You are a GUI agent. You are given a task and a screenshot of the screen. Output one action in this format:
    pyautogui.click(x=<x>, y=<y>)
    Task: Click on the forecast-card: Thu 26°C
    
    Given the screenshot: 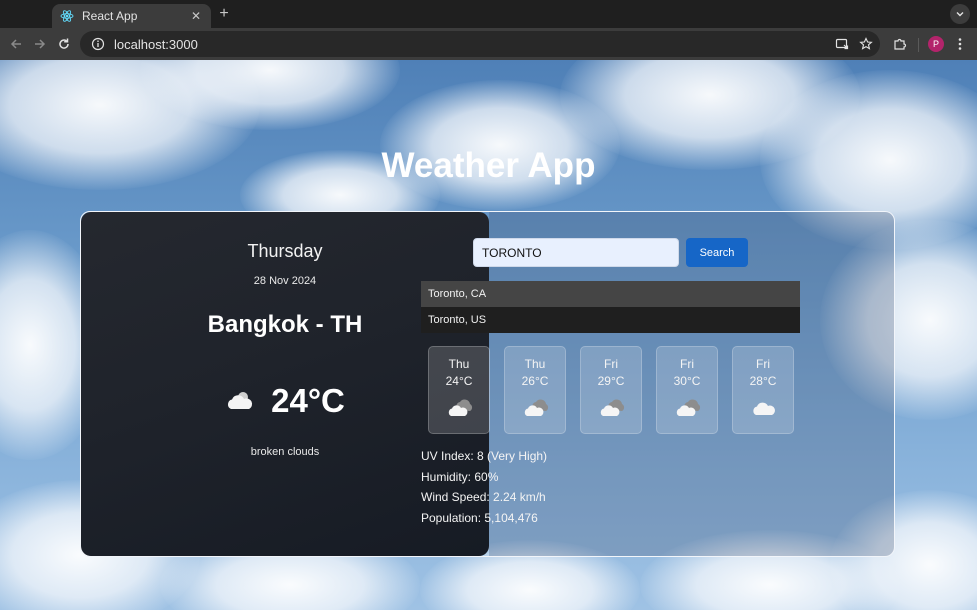 What is the action you would take?
    pyautogui.click(x=535, y=390)
    